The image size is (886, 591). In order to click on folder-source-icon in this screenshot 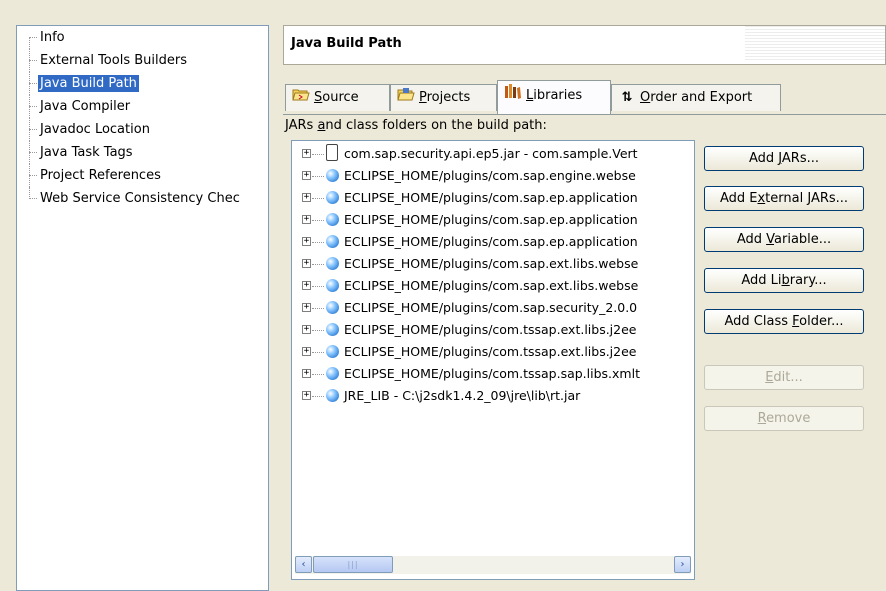, I will do `click(301, 98)`.